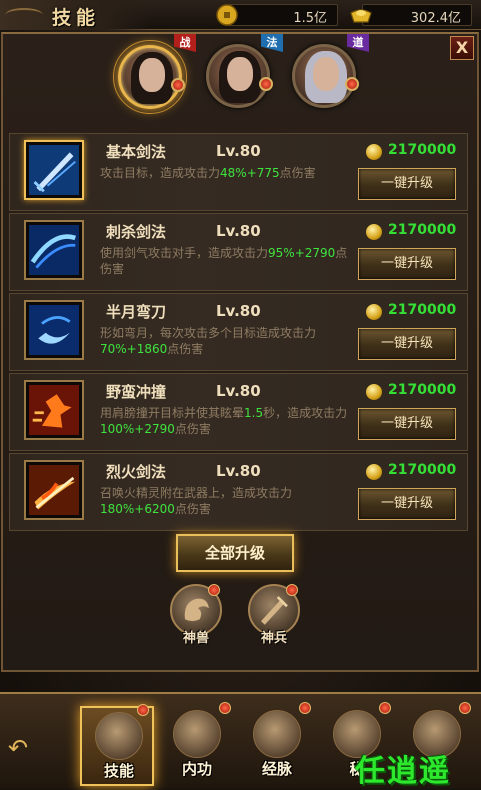  I want to click on hero-warrior-portrait, so click(151, 77).